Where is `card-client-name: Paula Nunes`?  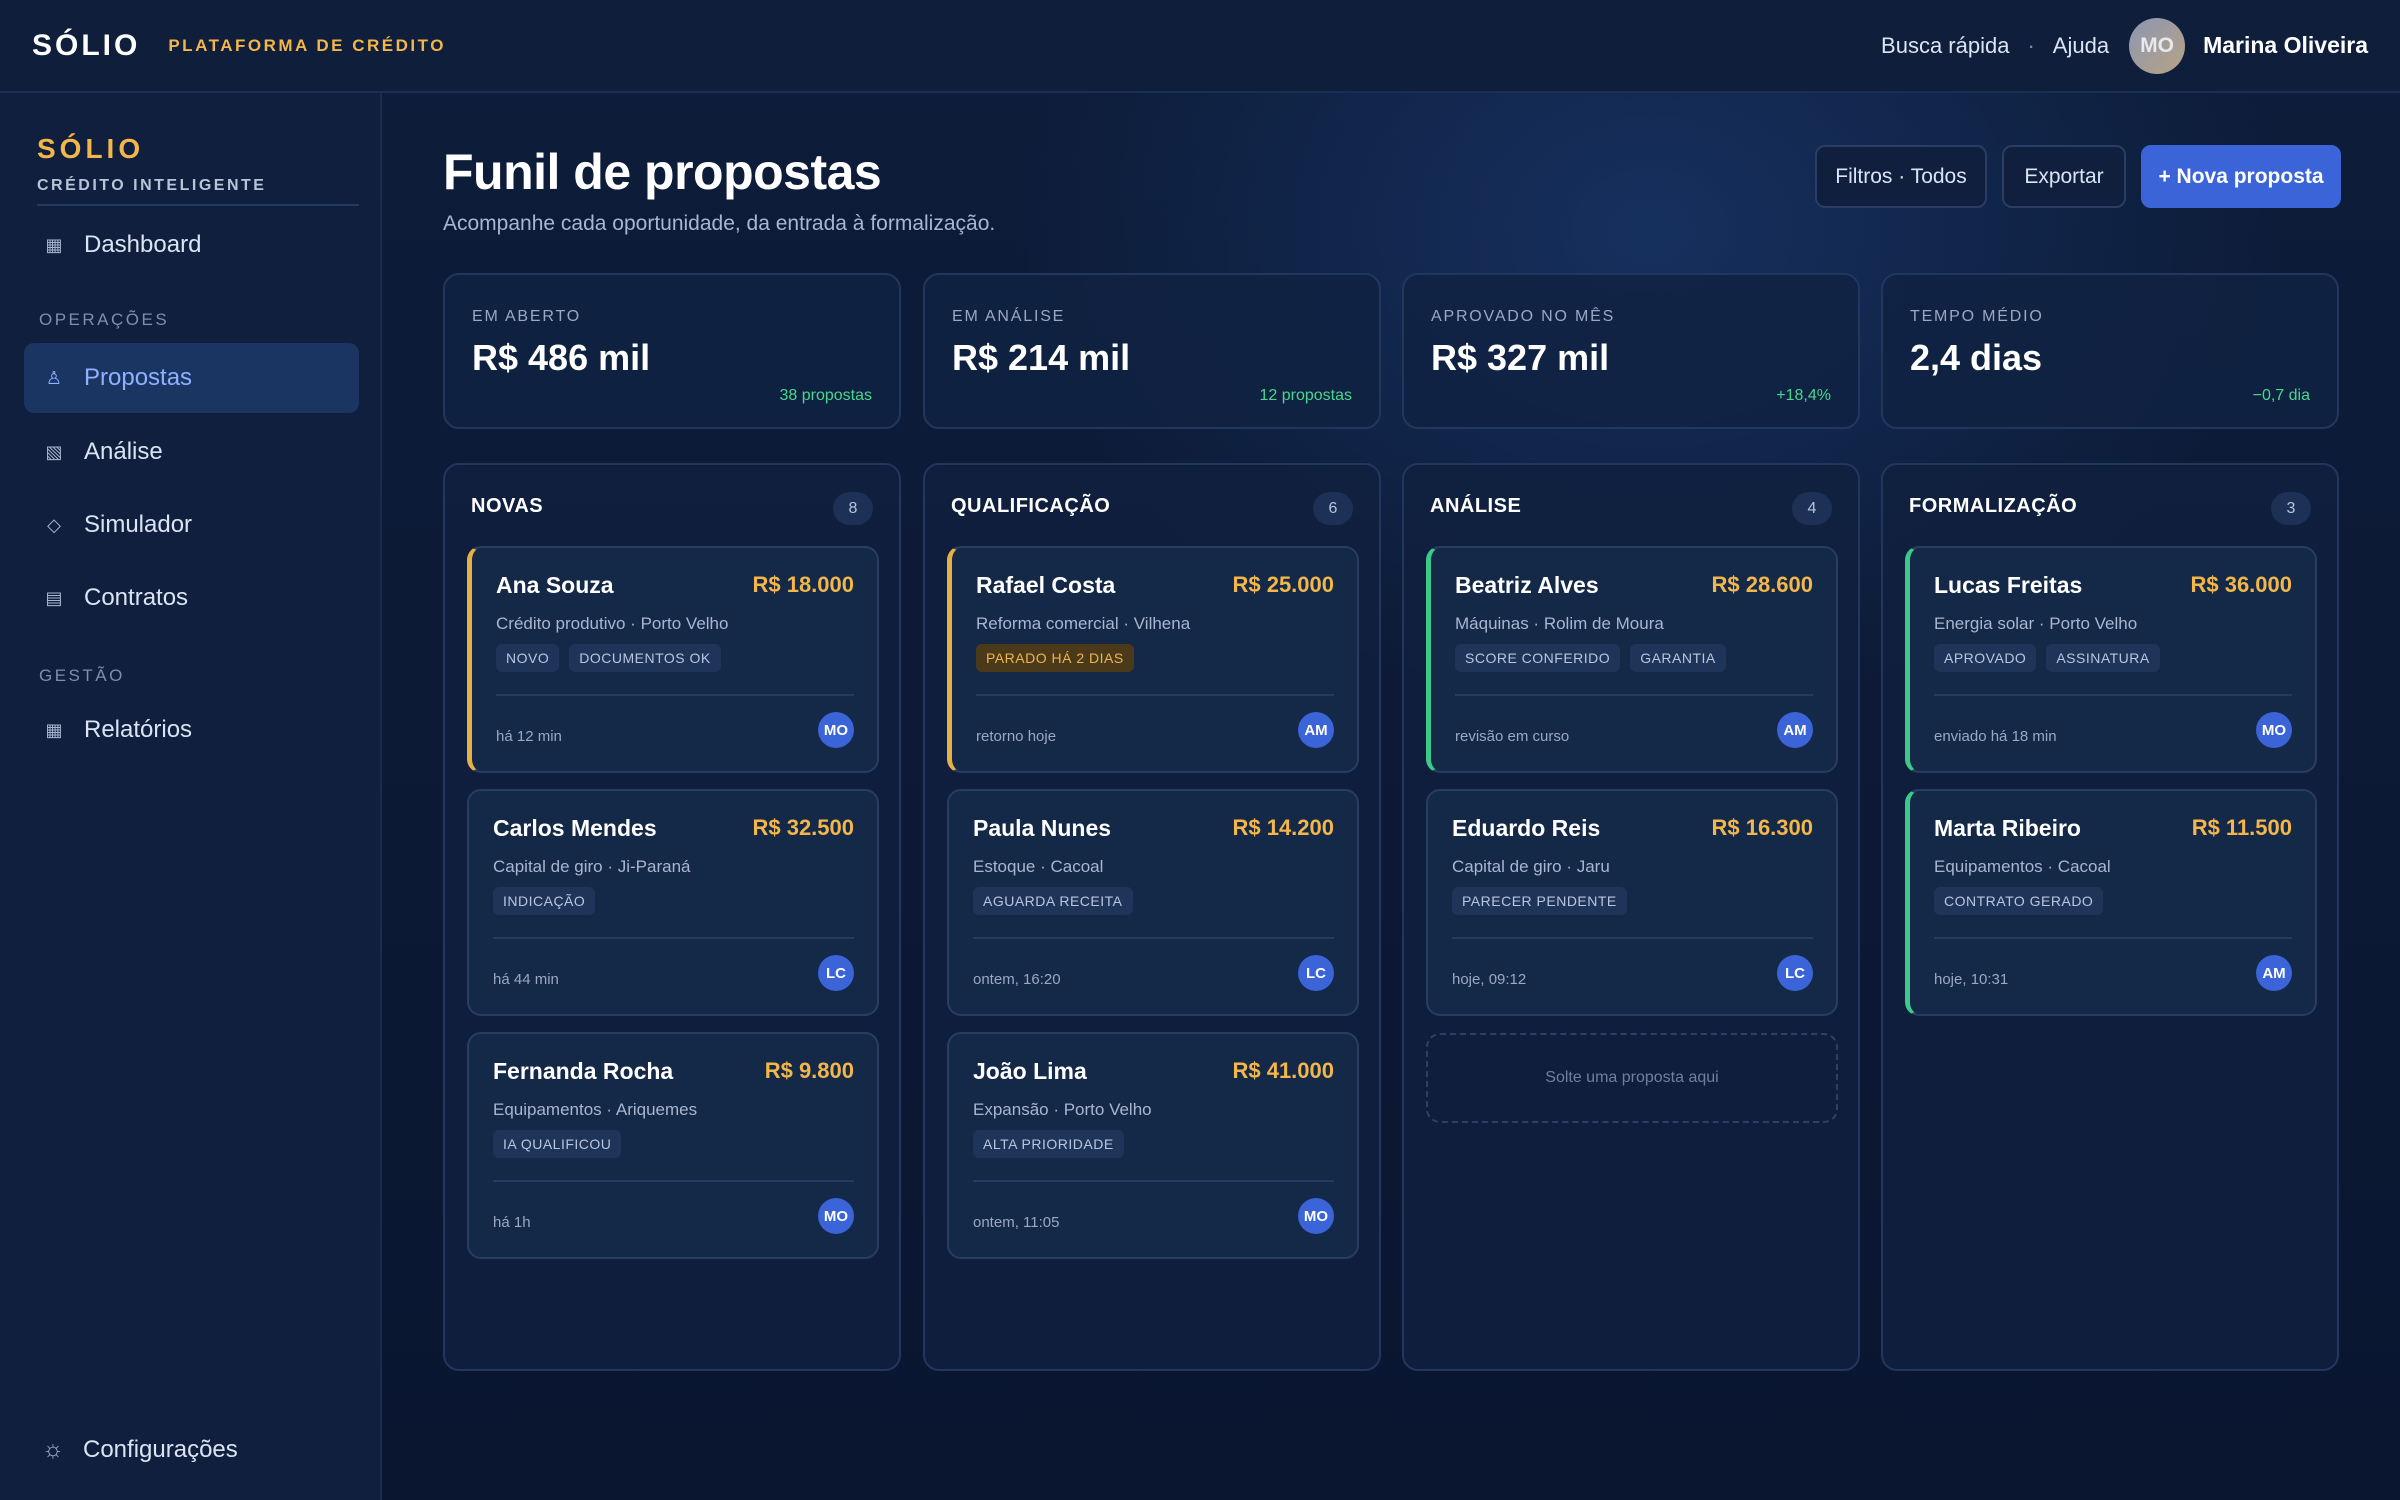
card-client-name: Paula Nunes is located at coordinates (1042, 828).